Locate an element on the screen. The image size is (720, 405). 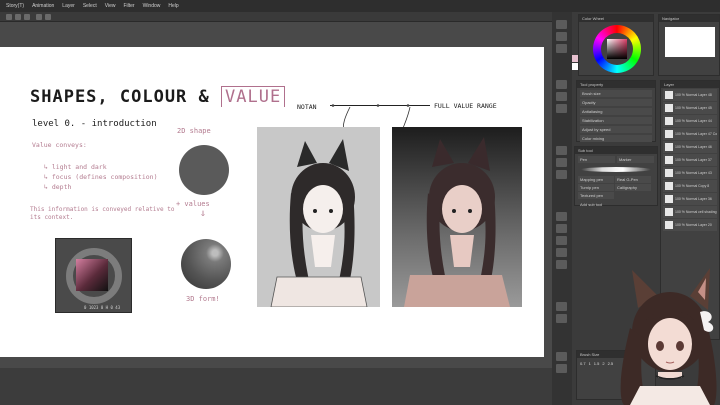
brush-size-row: Brush size is located at coordinates (616, 93).